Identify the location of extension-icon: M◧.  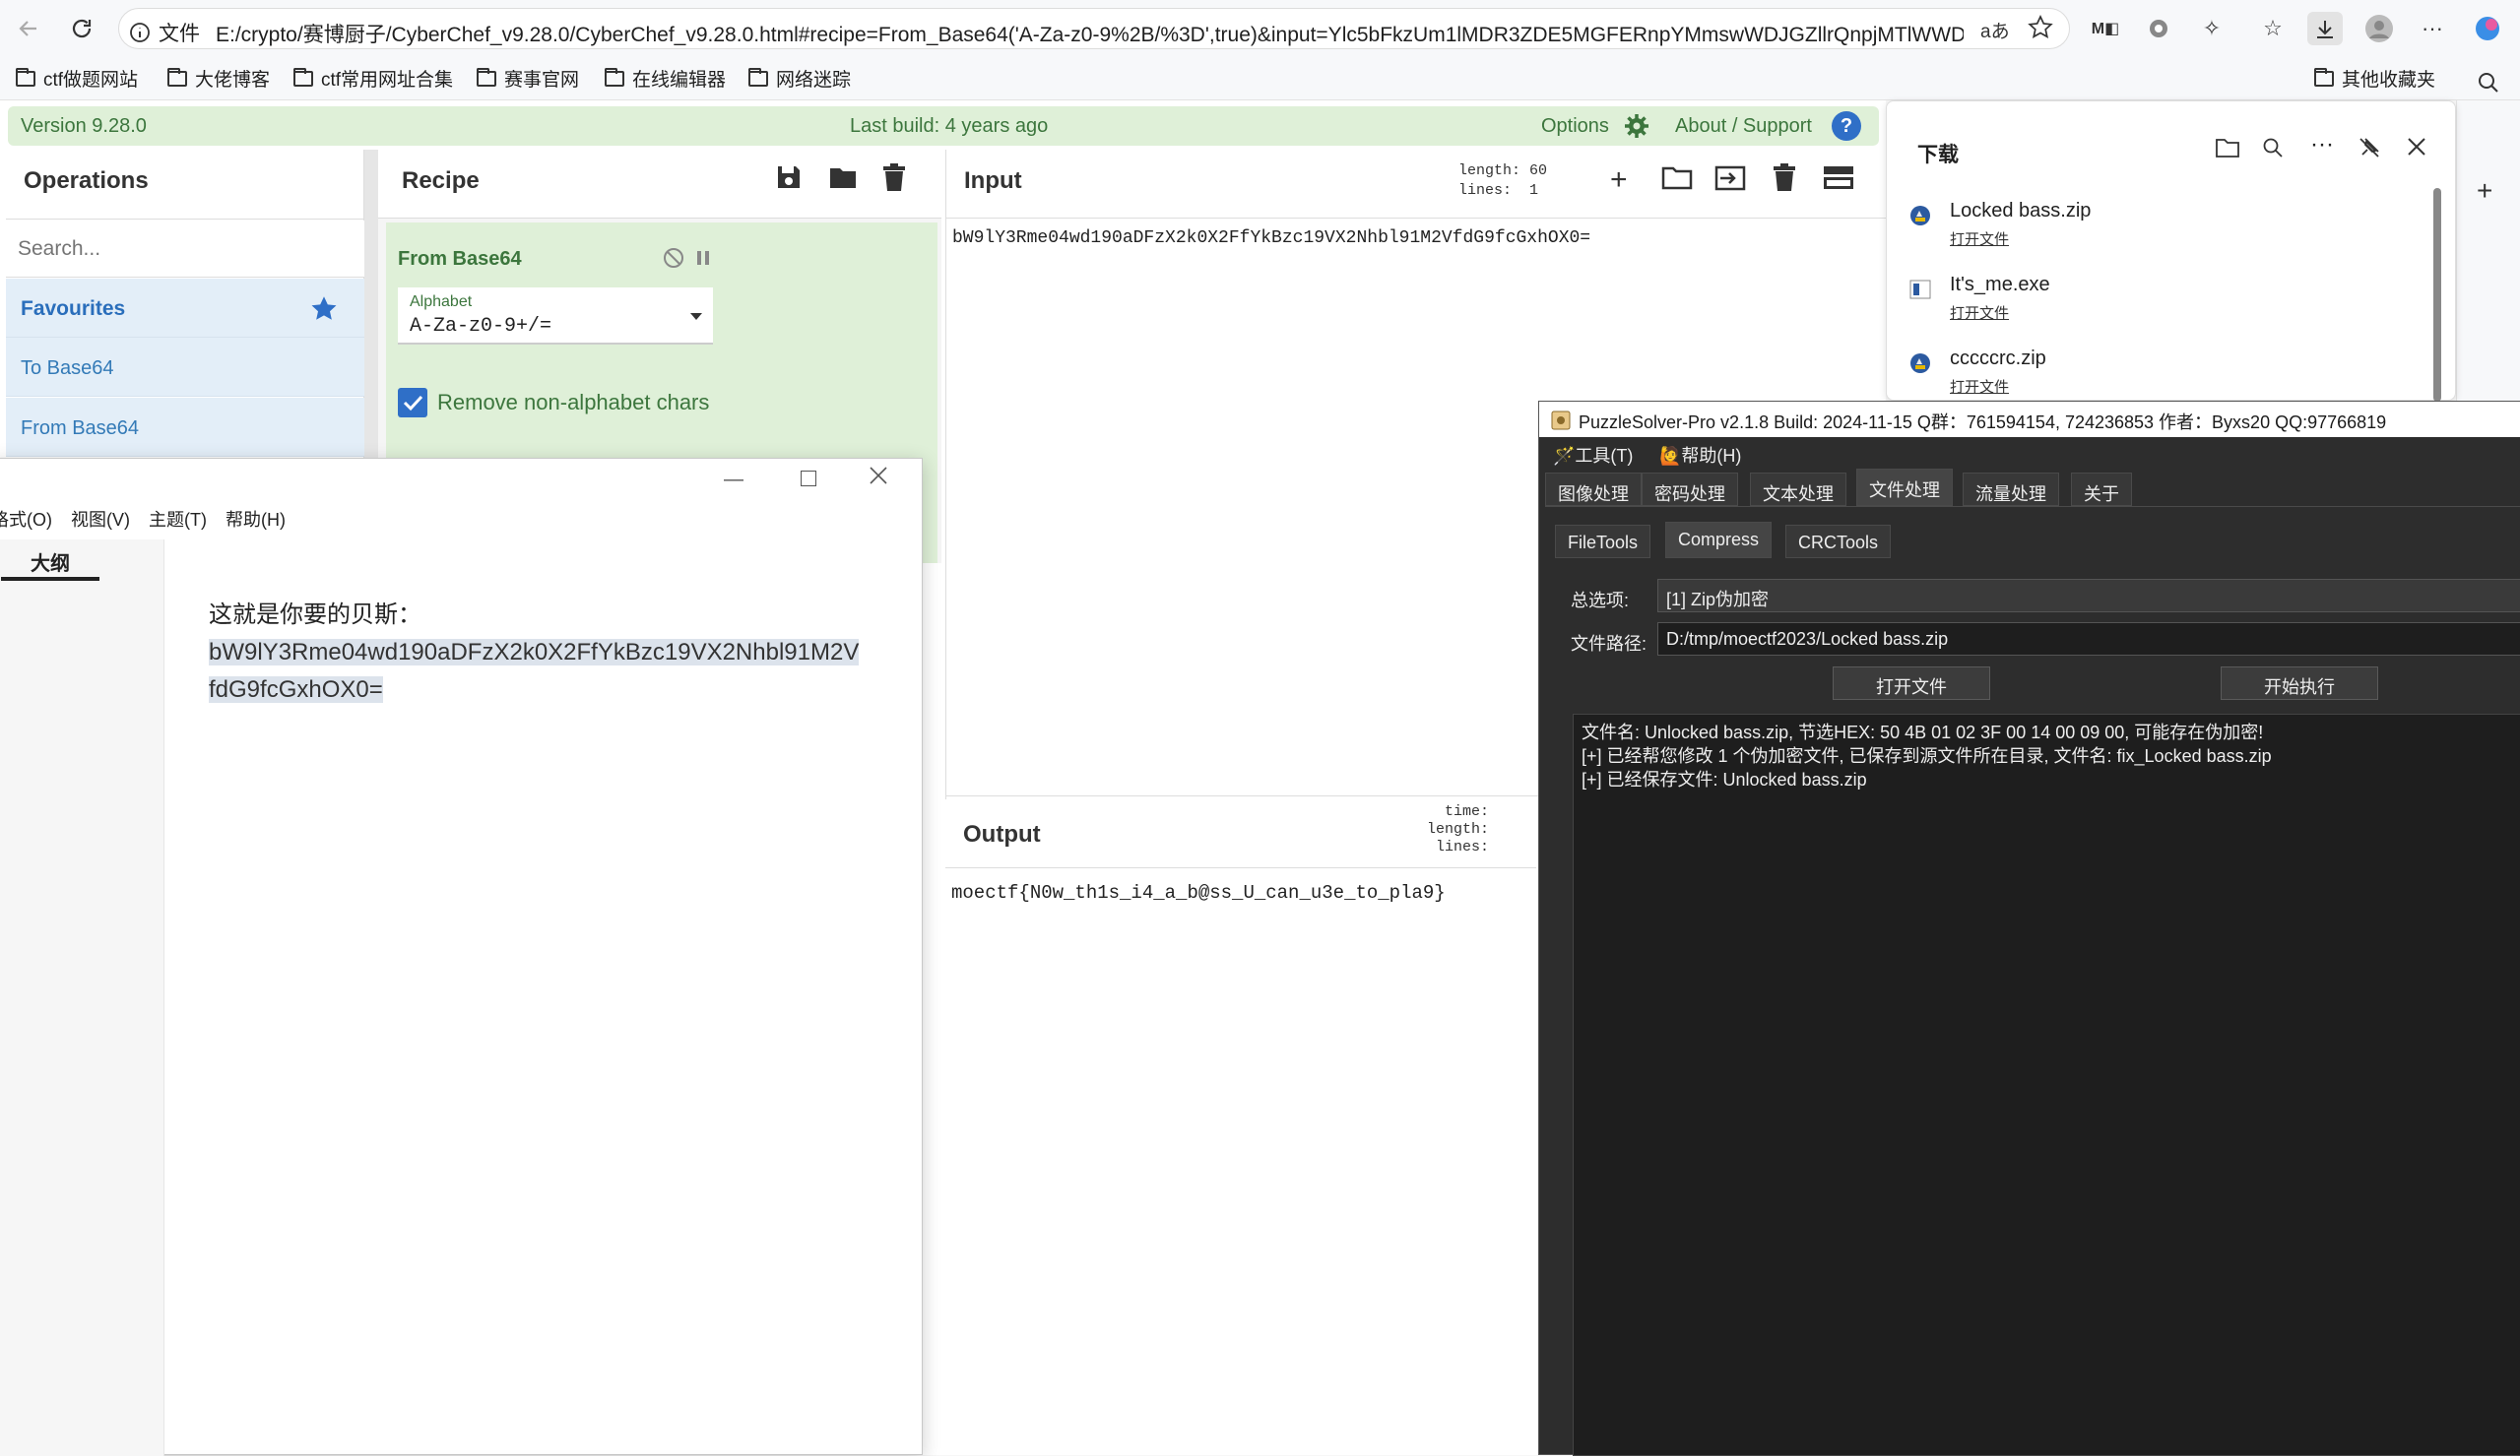
(2105, 28).